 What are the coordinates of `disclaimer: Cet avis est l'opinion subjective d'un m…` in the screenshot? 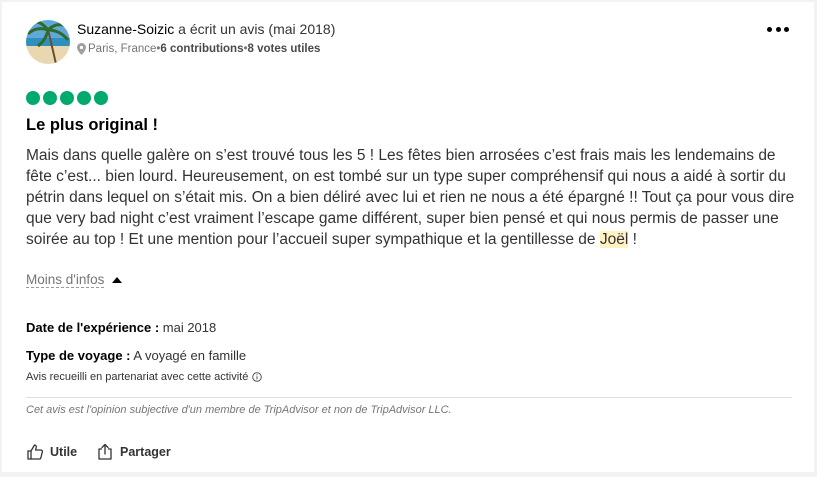 It's located at (239, 410).